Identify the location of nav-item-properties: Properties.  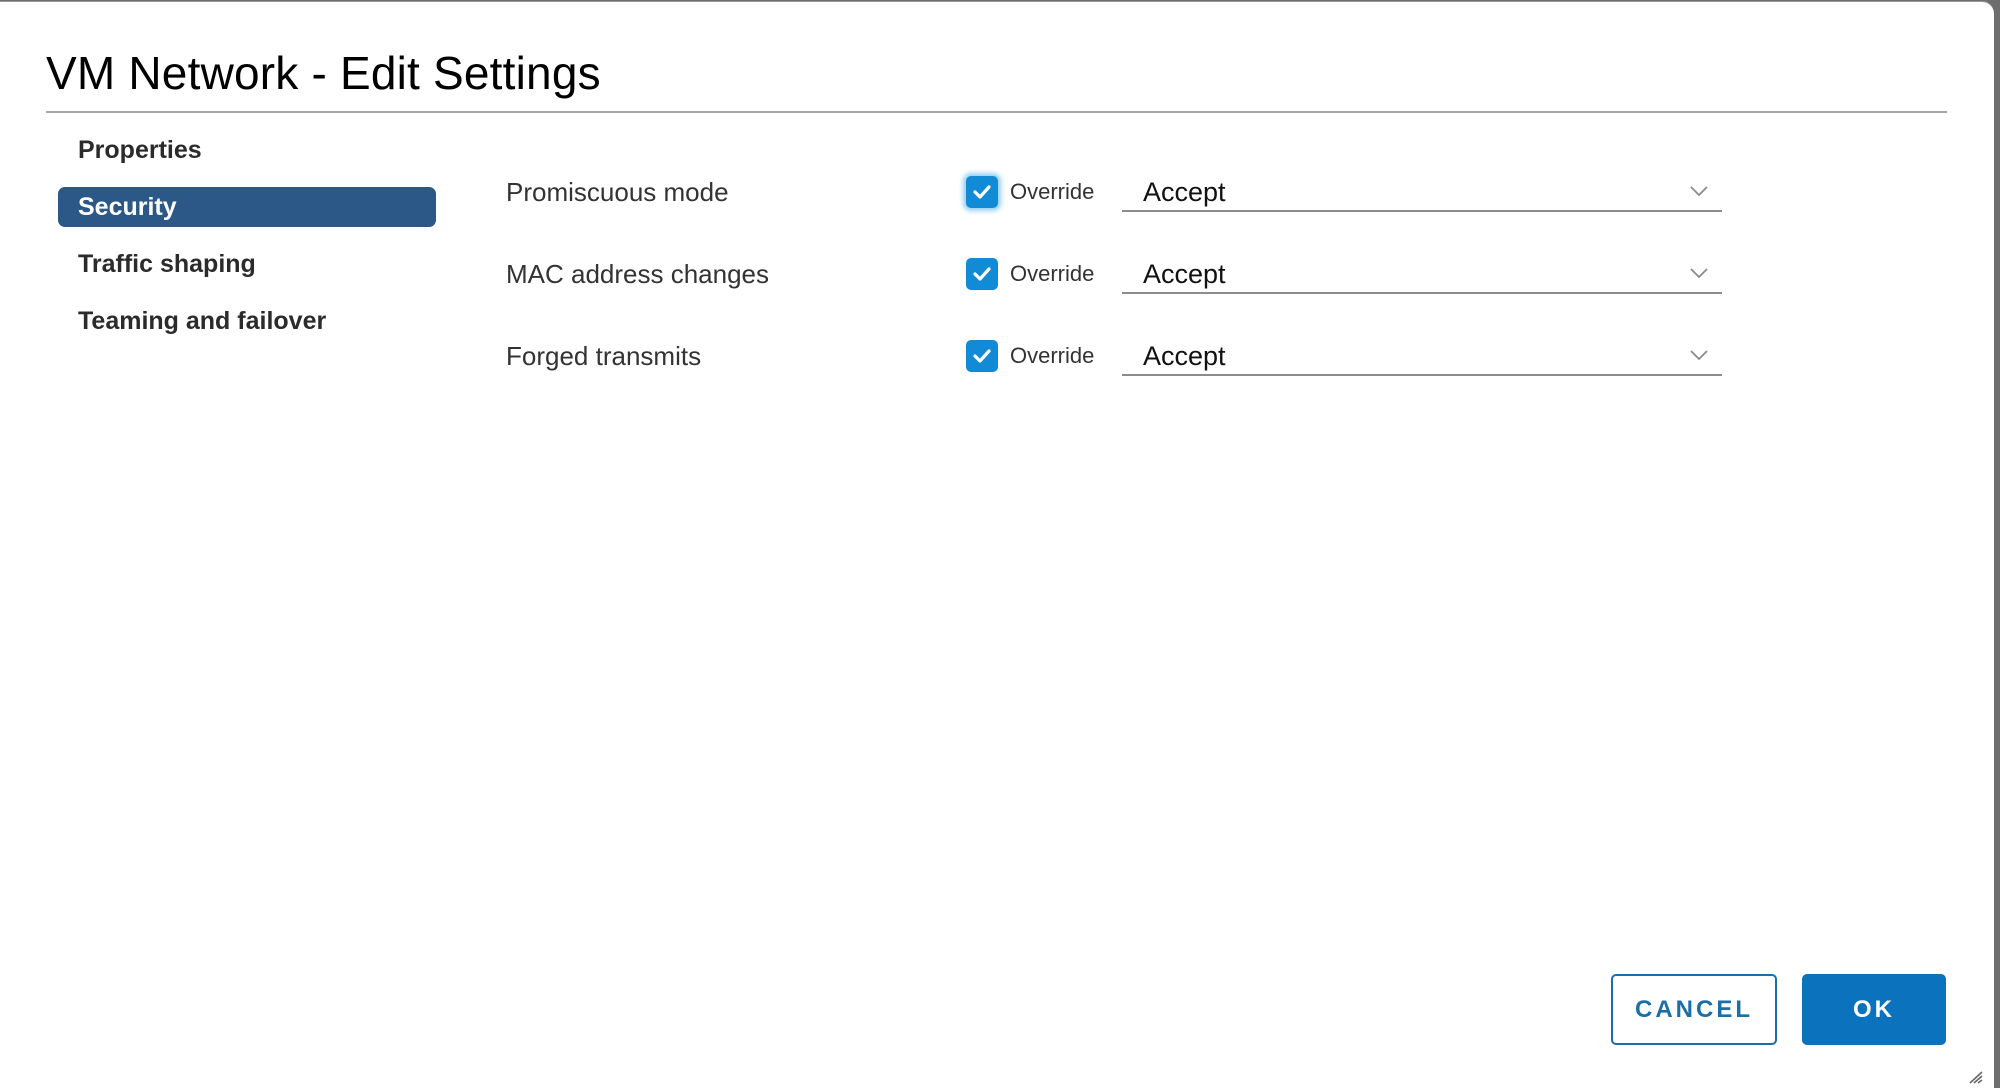
(247, 150).